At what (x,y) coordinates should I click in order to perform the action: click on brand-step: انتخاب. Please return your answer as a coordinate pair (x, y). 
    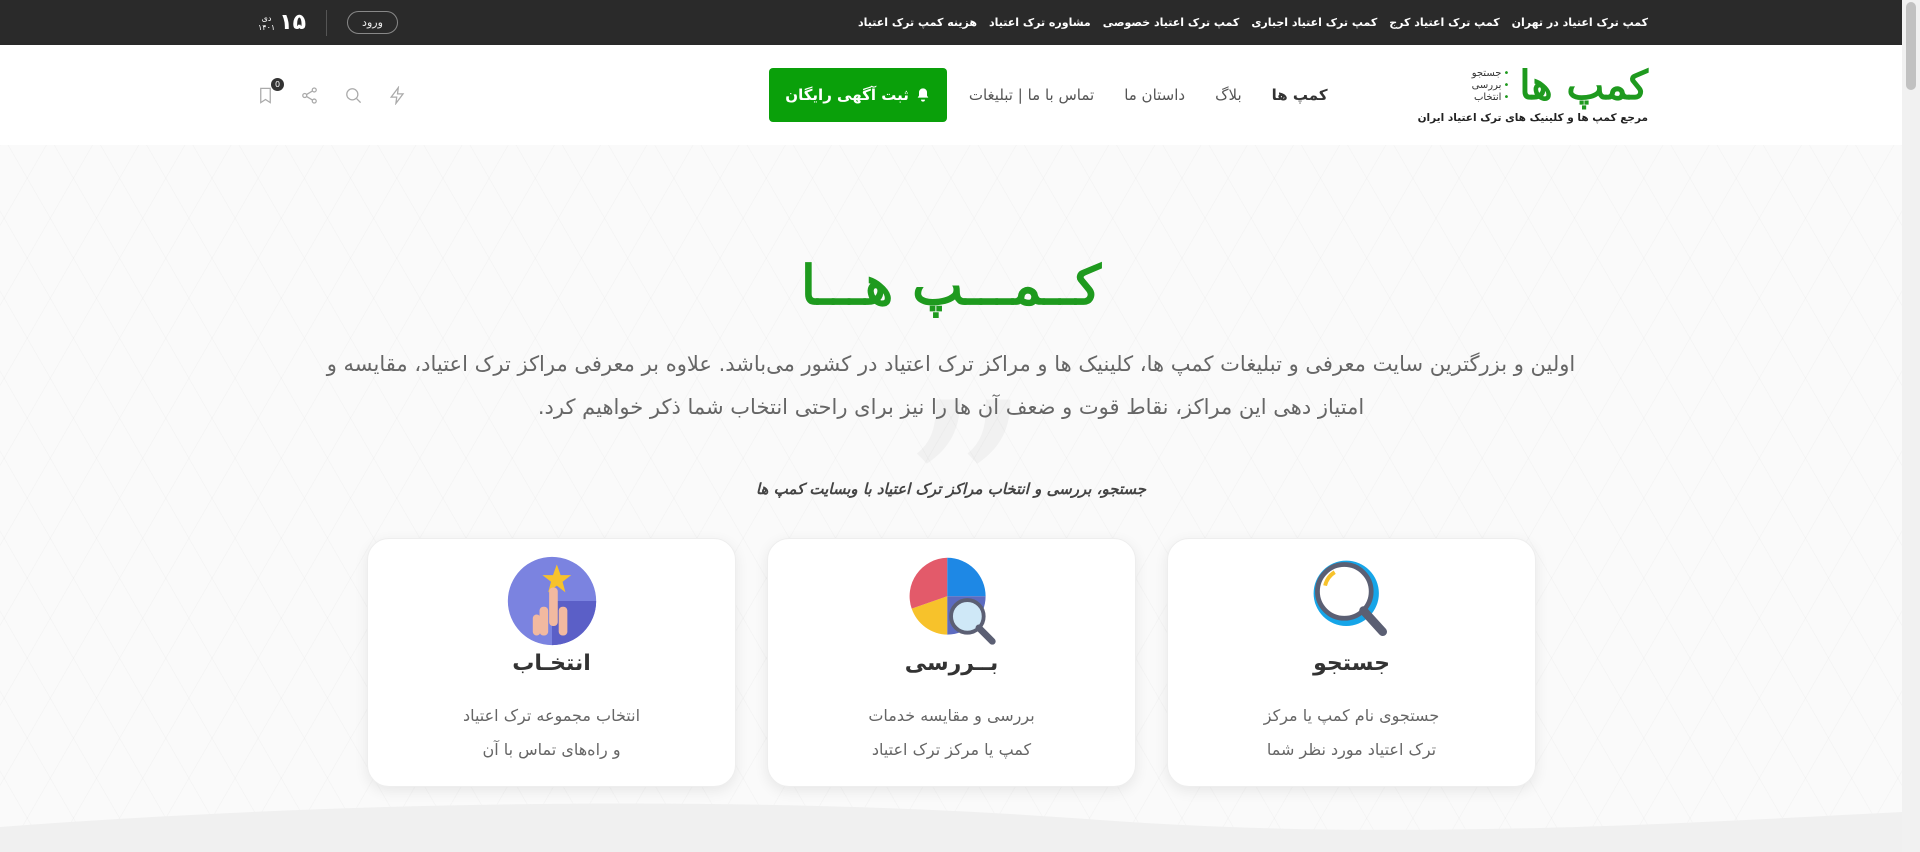
    Looking at the image, I should click on (1491, 98).